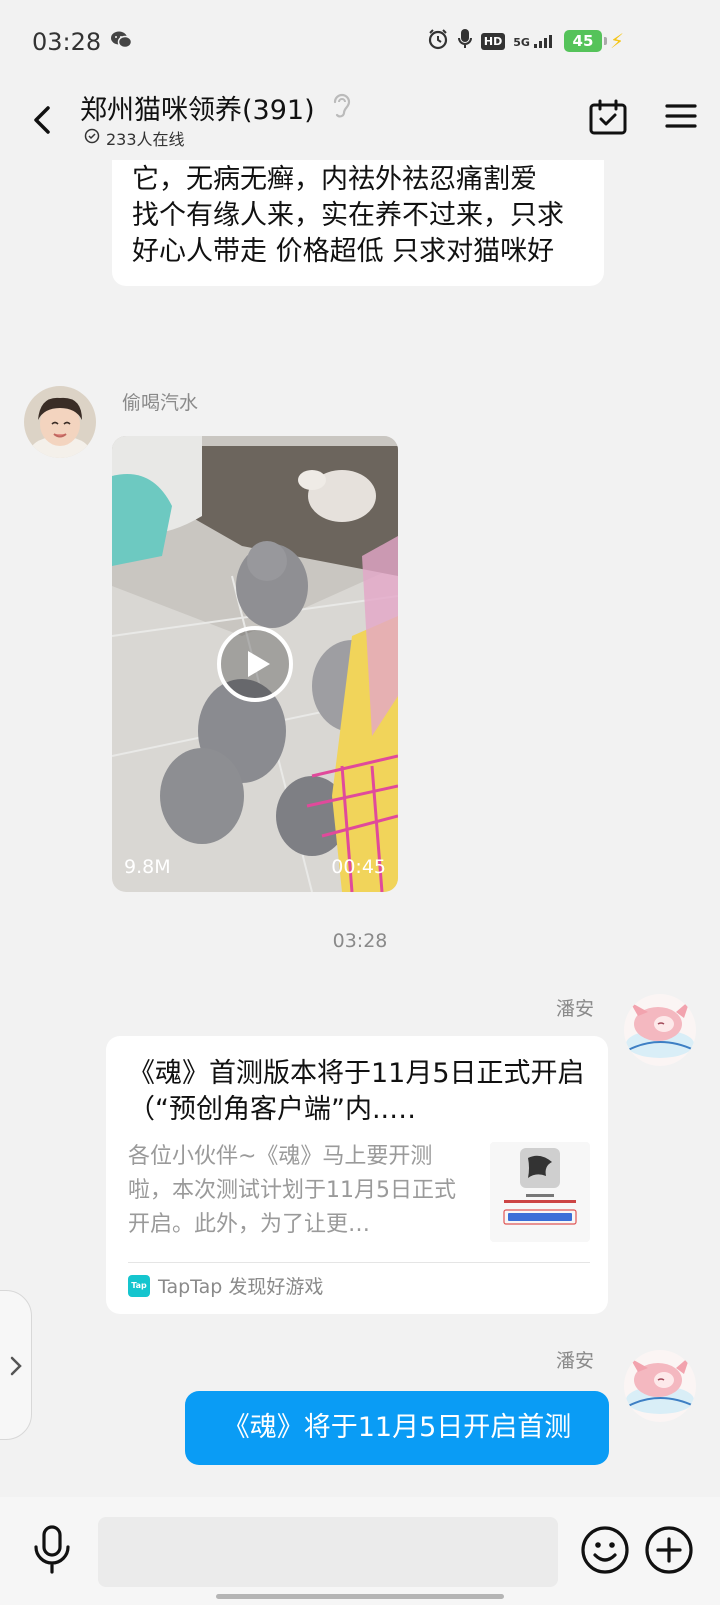  What do you see at coordinates (358, 867) in the screenshot?
I see `video-duration: 00:45` at bounding box center [358, 867].